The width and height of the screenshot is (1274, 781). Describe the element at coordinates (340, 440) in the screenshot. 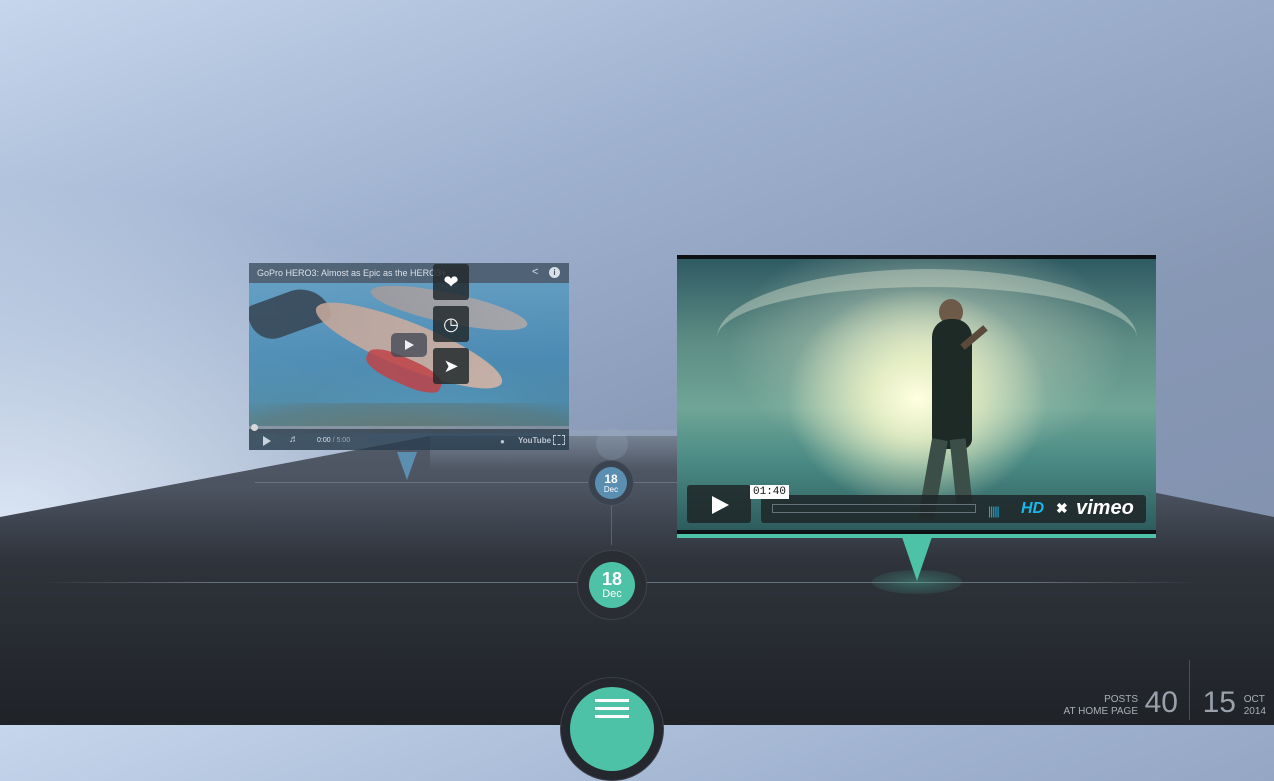

I see `youtube-time-total: / 5:00` at that location.